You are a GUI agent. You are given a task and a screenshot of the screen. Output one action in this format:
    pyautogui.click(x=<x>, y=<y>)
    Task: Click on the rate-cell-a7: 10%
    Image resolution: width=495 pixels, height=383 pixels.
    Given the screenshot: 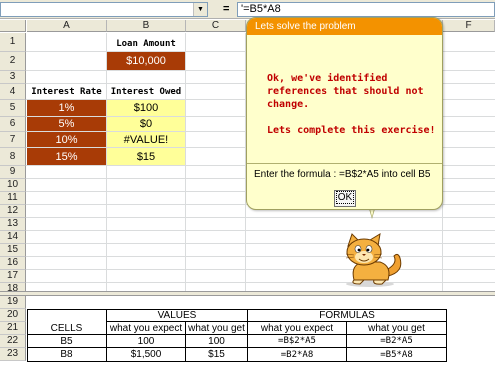 What is the action you would take?
    pyautogui.click(x=66, y=139)
    